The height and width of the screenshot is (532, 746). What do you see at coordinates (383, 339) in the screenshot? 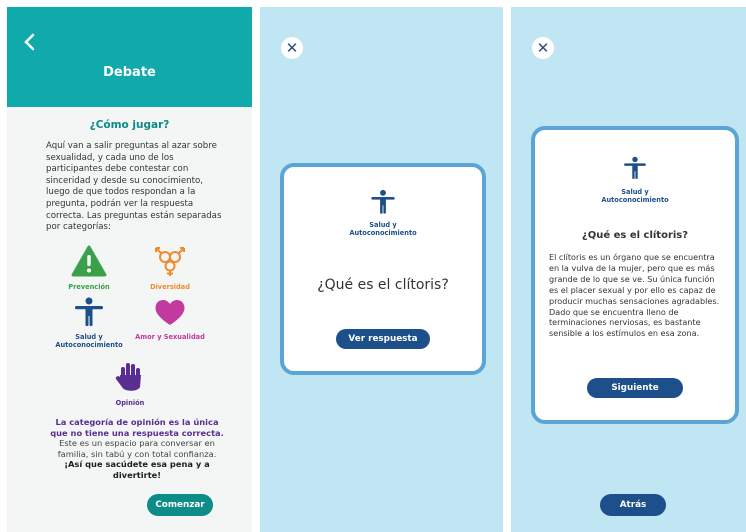
I see `show-answer-button: Ver respuesta` at bounding box center [383, 339].